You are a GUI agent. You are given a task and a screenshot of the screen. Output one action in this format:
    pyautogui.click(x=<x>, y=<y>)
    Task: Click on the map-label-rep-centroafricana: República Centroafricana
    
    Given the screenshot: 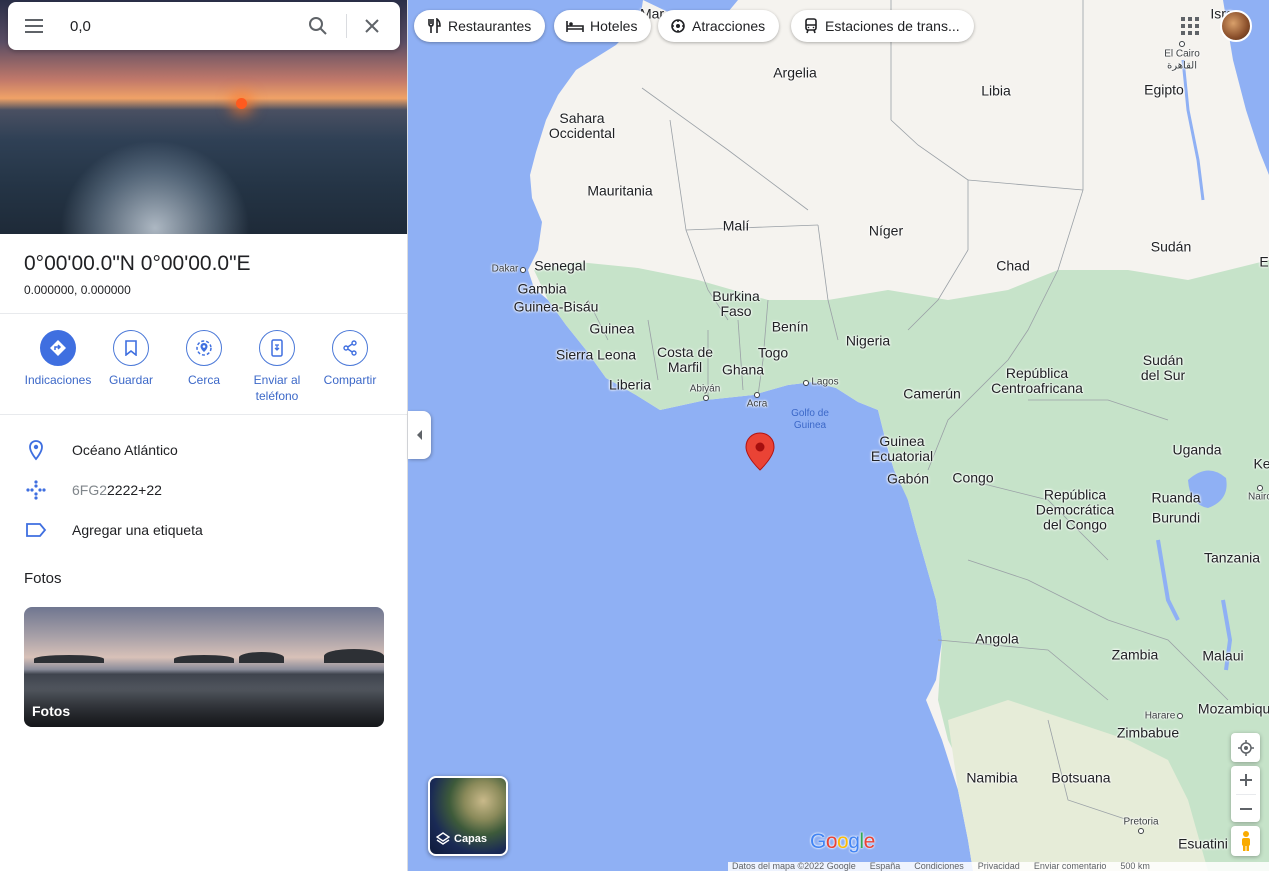 What is the action you would take?
    pyautogui.click(x=1037, y=380)
    